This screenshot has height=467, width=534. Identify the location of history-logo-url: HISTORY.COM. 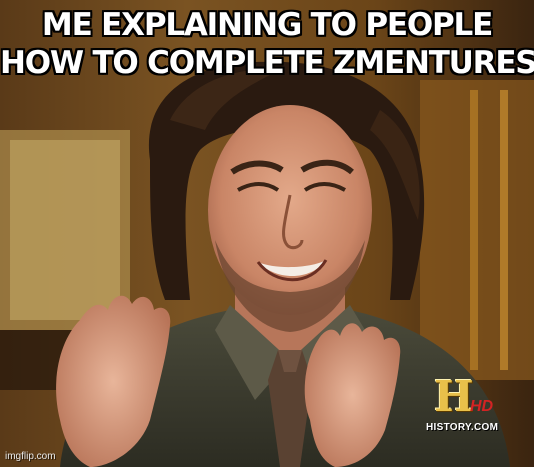
(462, 427).